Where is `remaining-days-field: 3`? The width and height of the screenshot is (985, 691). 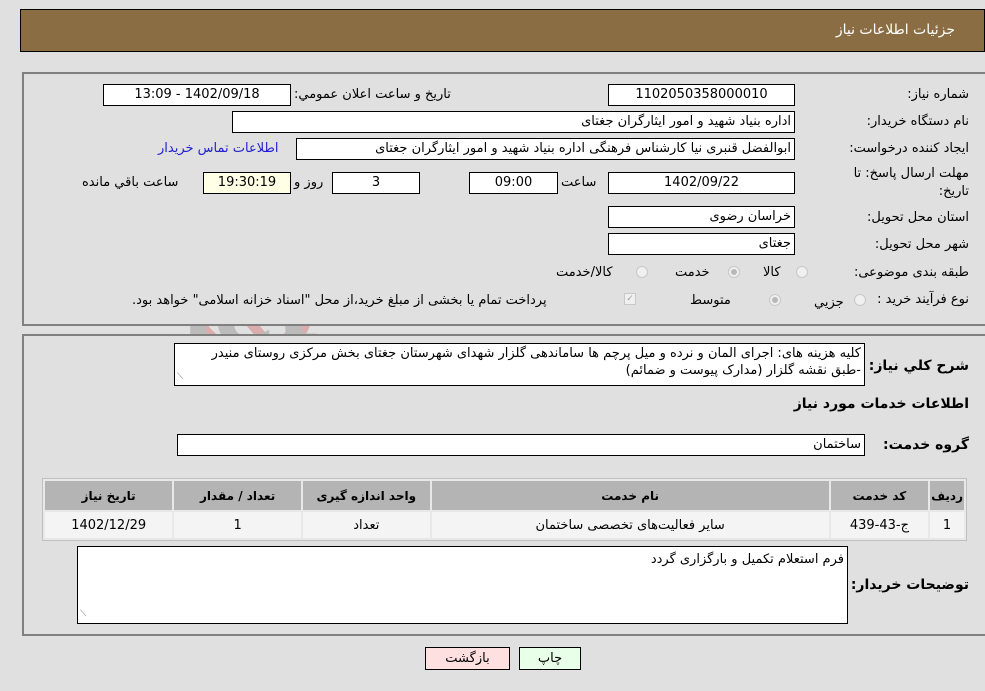 remaining-days-field: 3 is located at coordinates (376, 183).